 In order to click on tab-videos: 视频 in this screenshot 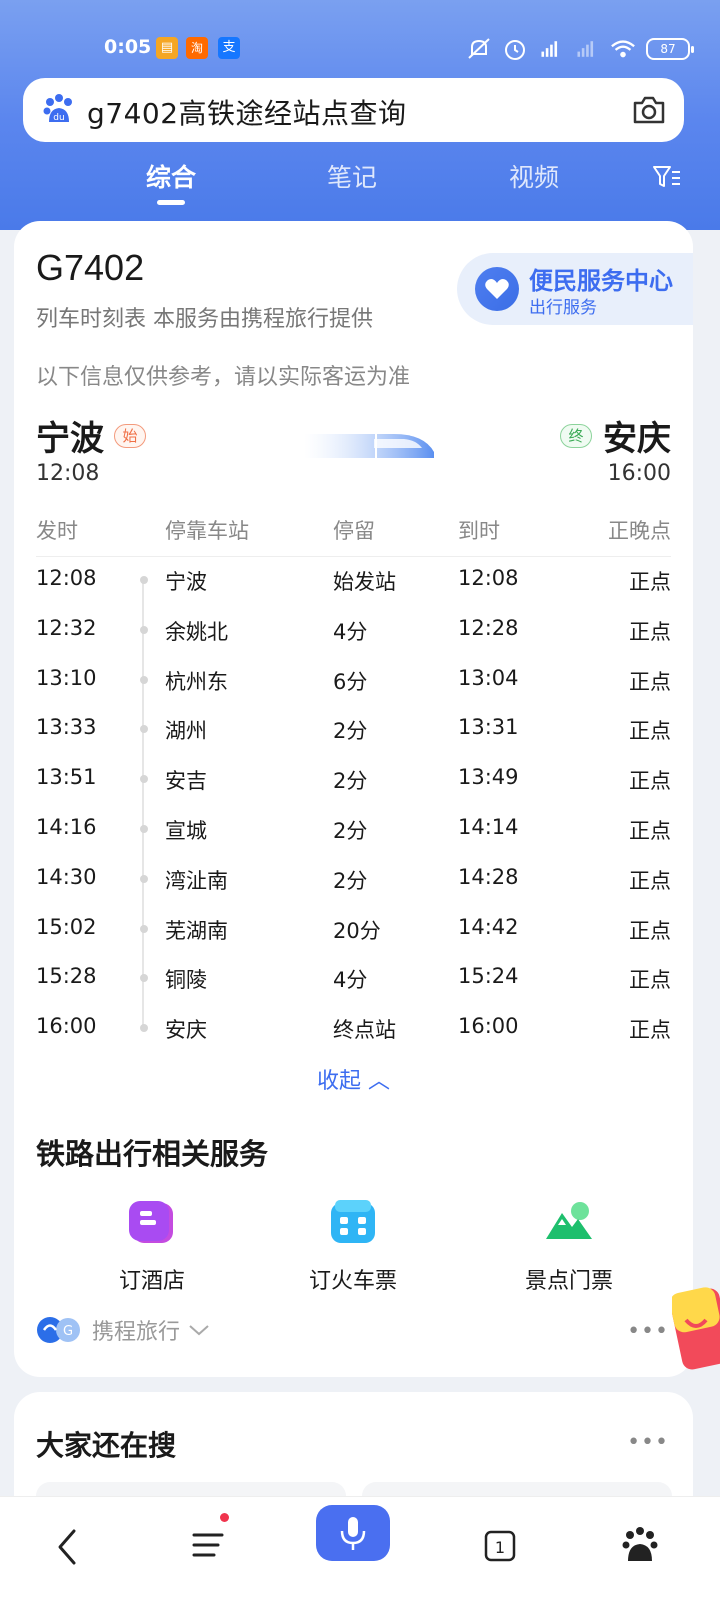, I will do `click(534, 176)`.